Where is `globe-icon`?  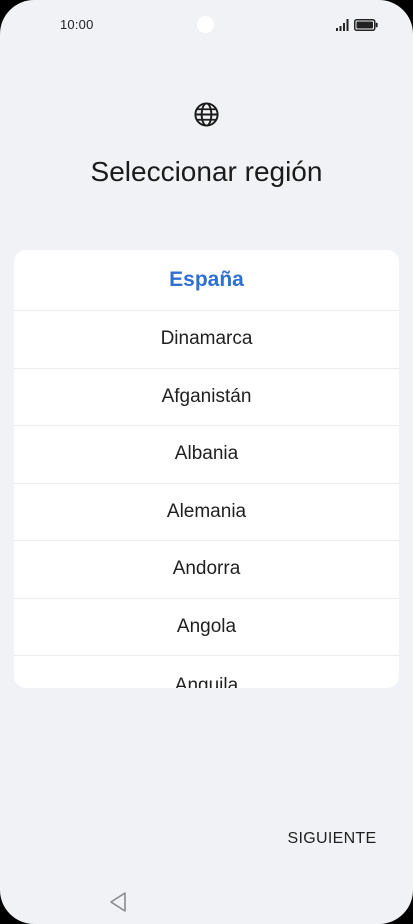 globe-icon is located at coordinates (206, 114).